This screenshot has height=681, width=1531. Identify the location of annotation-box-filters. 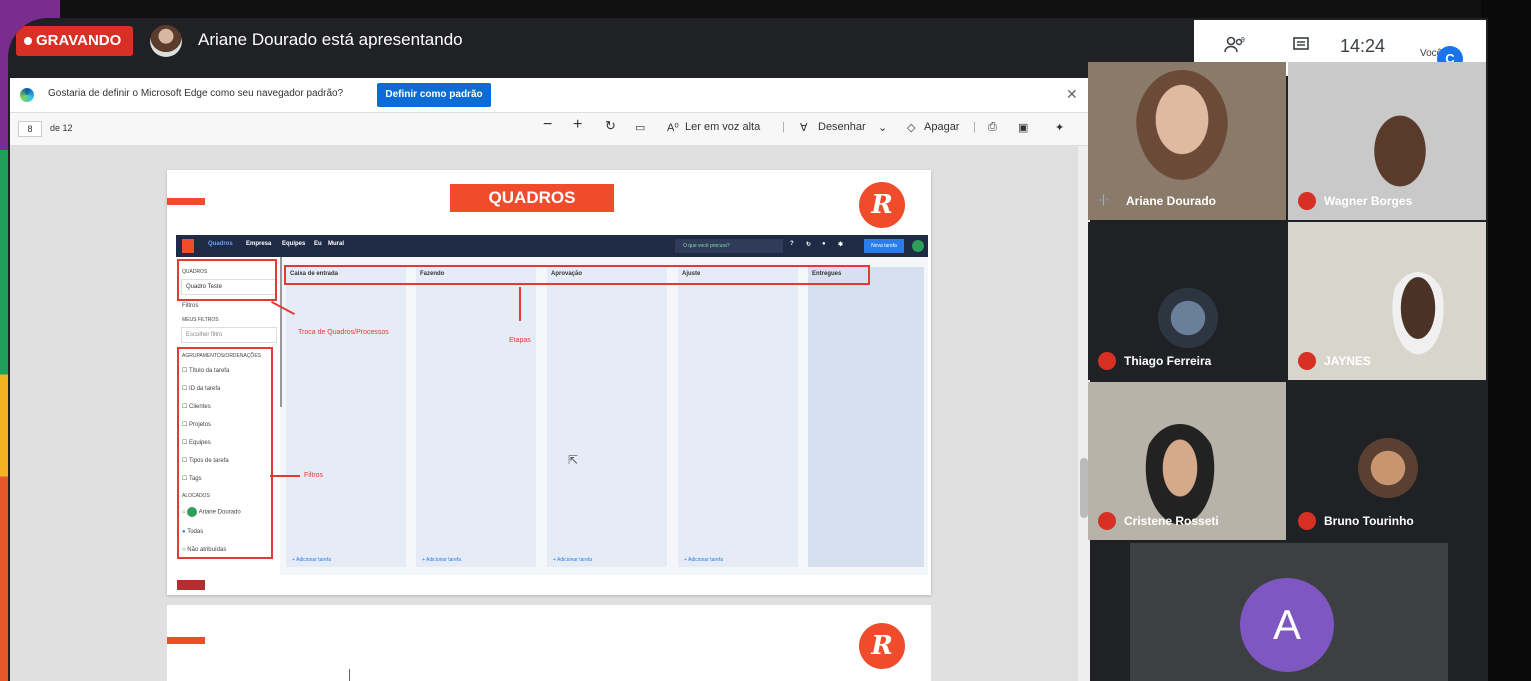
(225, 453).